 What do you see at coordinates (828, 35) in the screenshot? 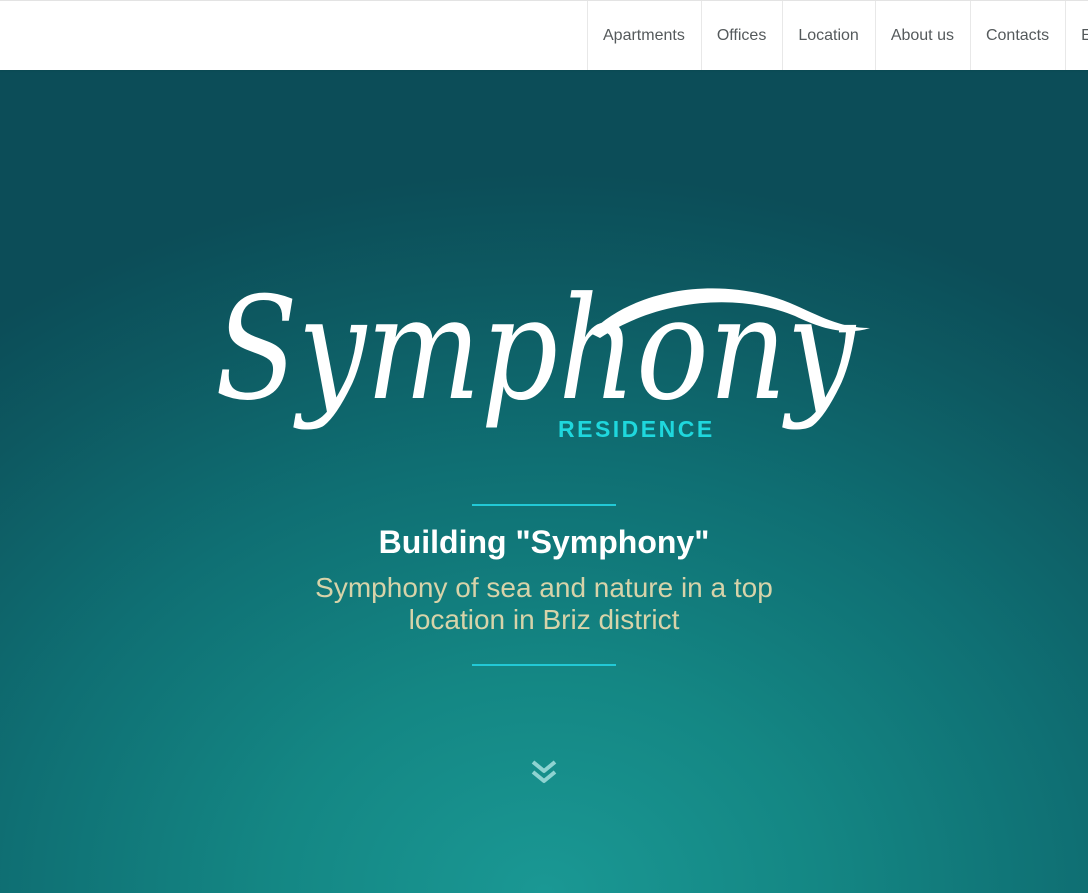
I see `nav-item-location: Location` at bounding box center [828, 35].